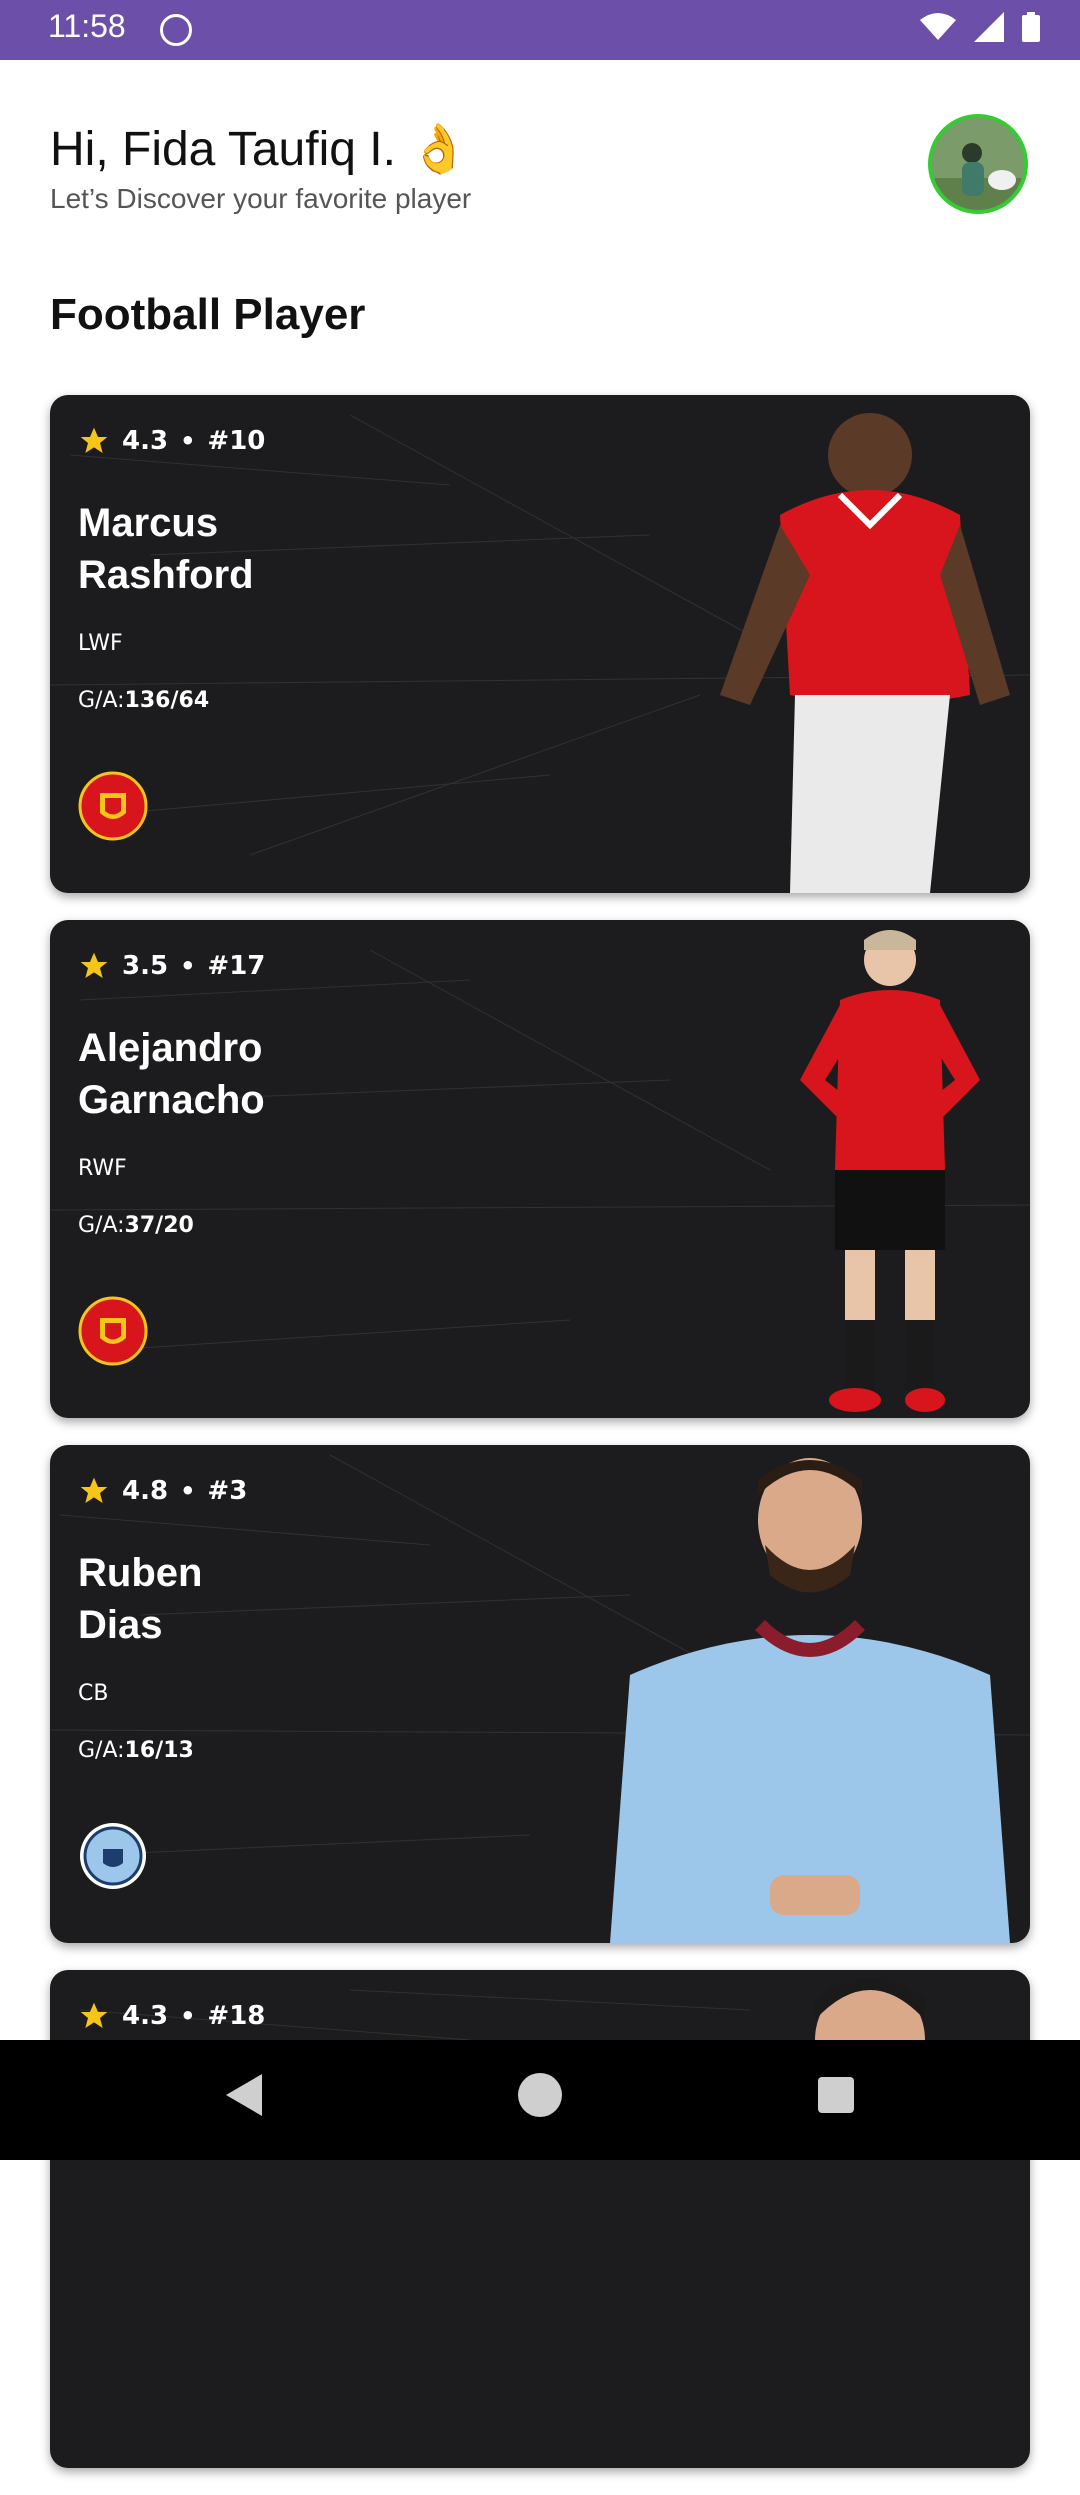 The image size is (1080, 2495). What do you see at coordinates (938, 26) in the screenshot?
I see `wifi-icon` at bounding box center [938, 26].